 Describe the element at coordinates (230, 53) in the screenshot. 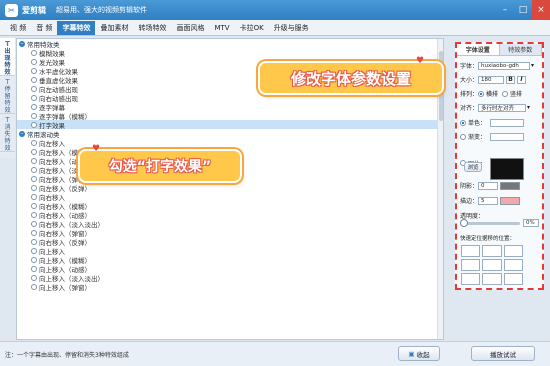

I see `list-item: 模糊效果` at that location.